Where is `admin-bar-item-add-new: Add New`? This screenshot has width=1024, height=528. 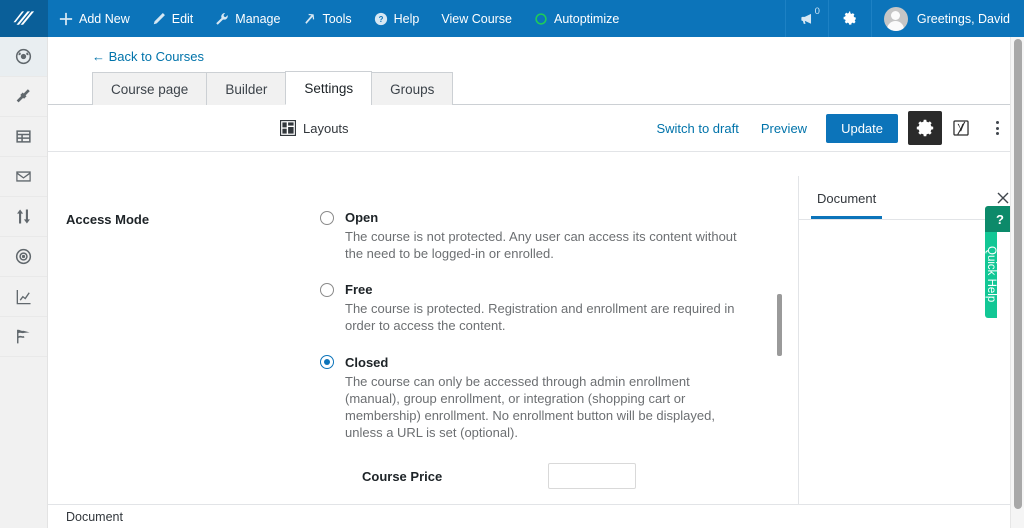
admin-bar-item-add-new: Add New is located at coordinates (94, 18).